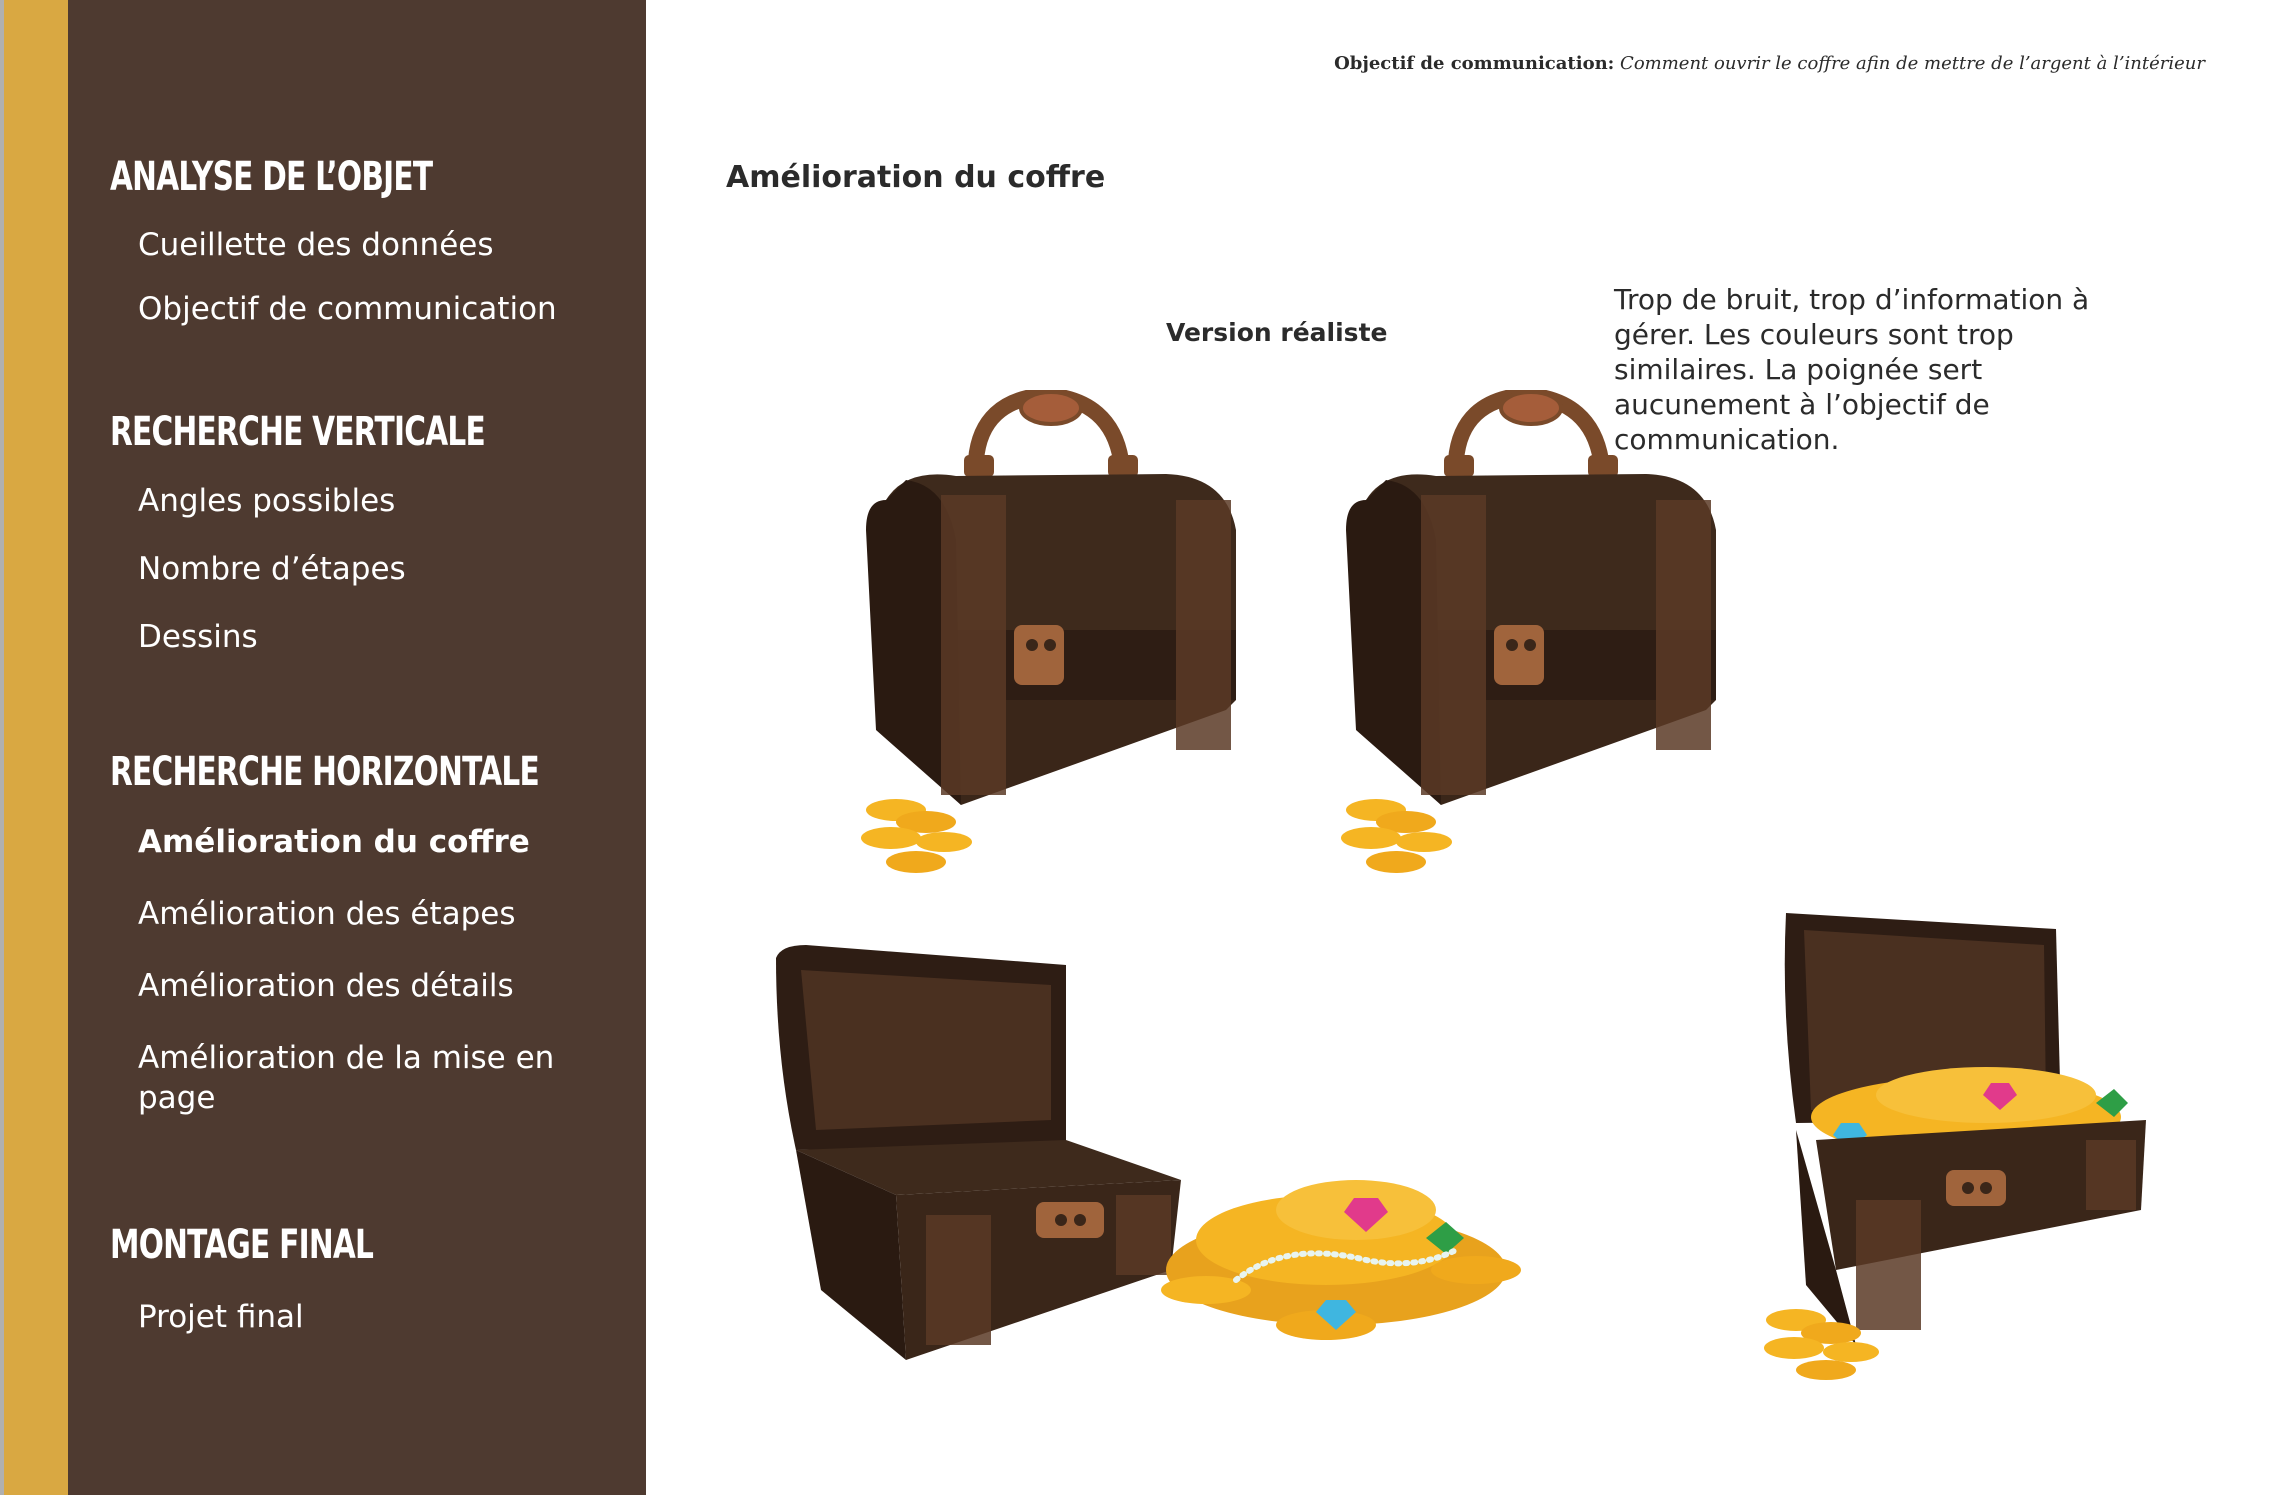 The image size is (2270, 1495). I want to click on nav-item-amelioration-details: Amélioration des détails, so click(326, 986).